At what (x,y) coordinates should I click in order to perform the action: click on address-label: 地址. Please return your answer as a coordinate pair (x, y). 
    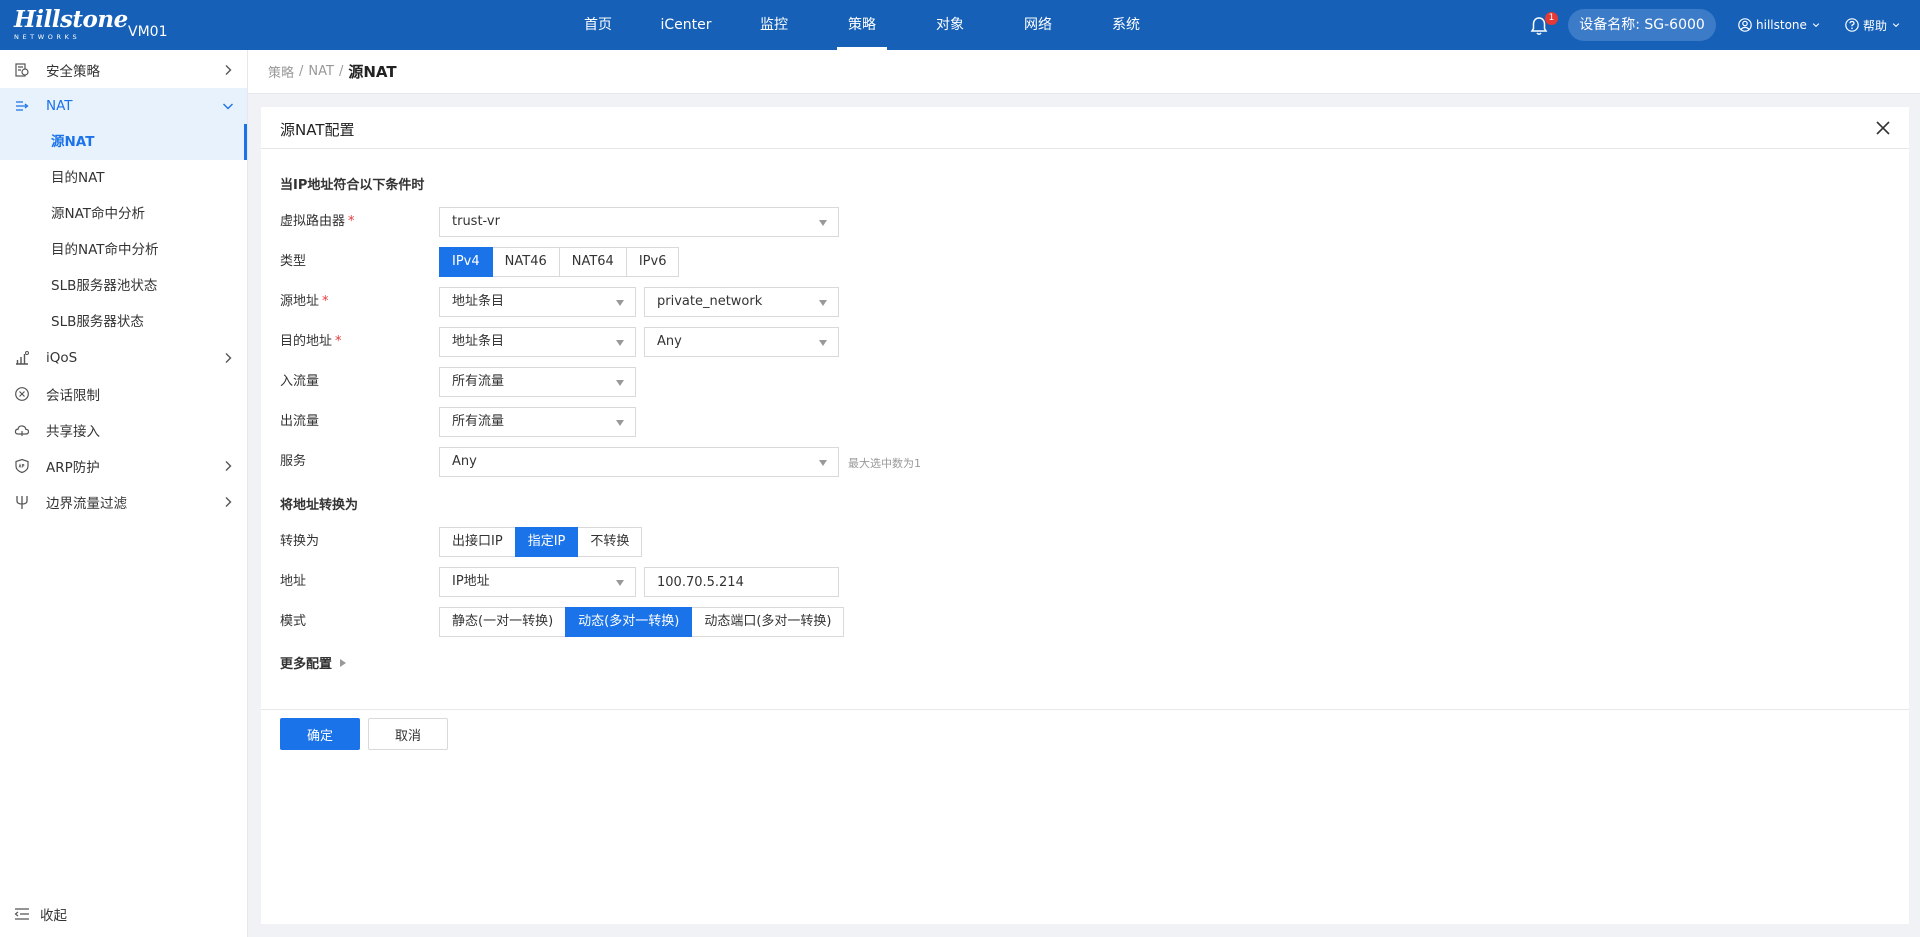
    Looking at the image, I should click on (293, 581).